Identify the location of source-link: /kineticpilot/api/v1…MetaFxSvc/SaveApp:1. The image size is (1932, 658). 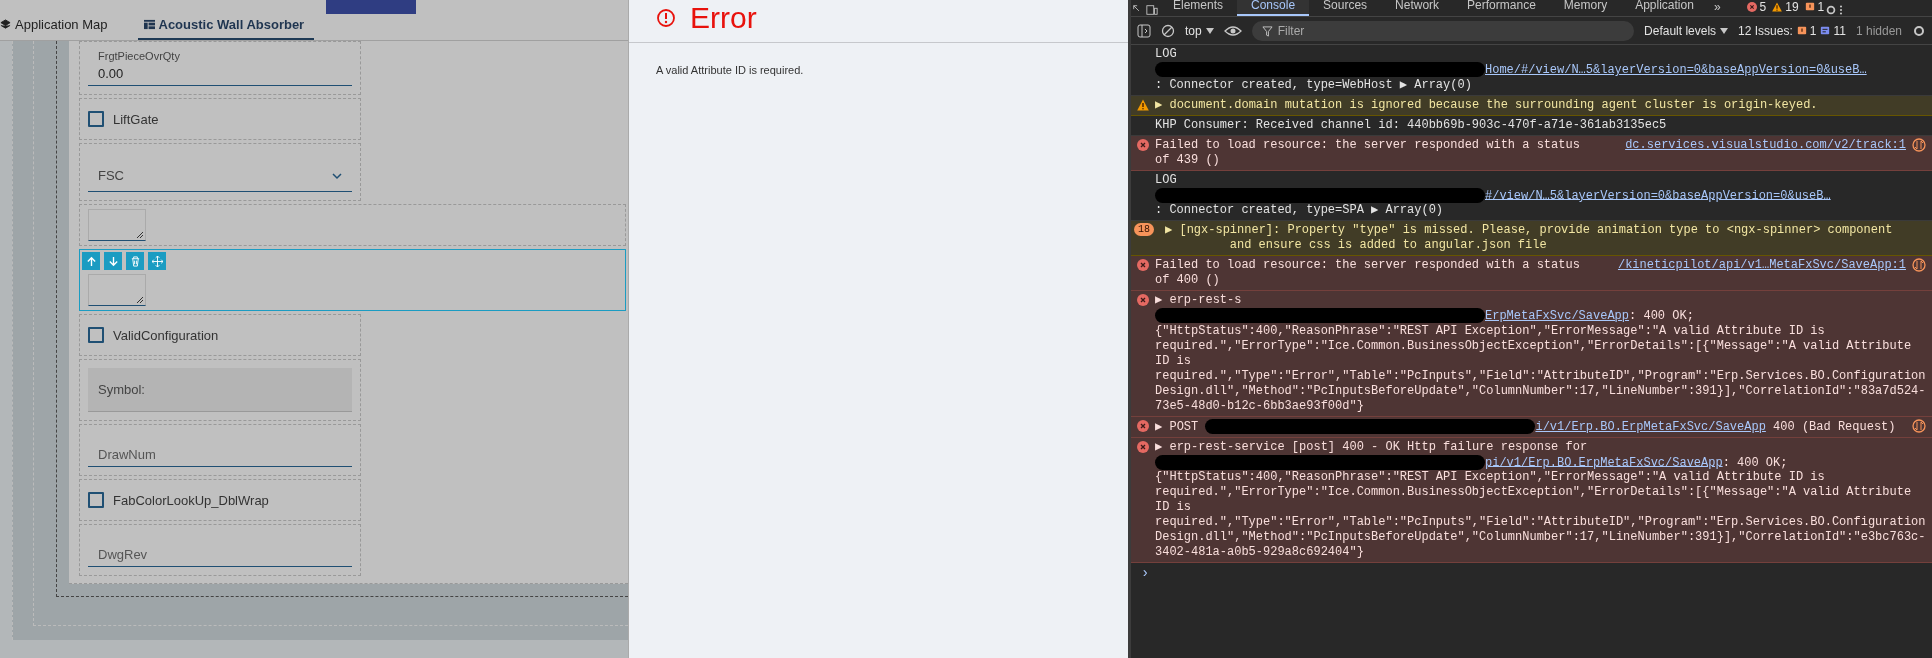
(1761, 273).